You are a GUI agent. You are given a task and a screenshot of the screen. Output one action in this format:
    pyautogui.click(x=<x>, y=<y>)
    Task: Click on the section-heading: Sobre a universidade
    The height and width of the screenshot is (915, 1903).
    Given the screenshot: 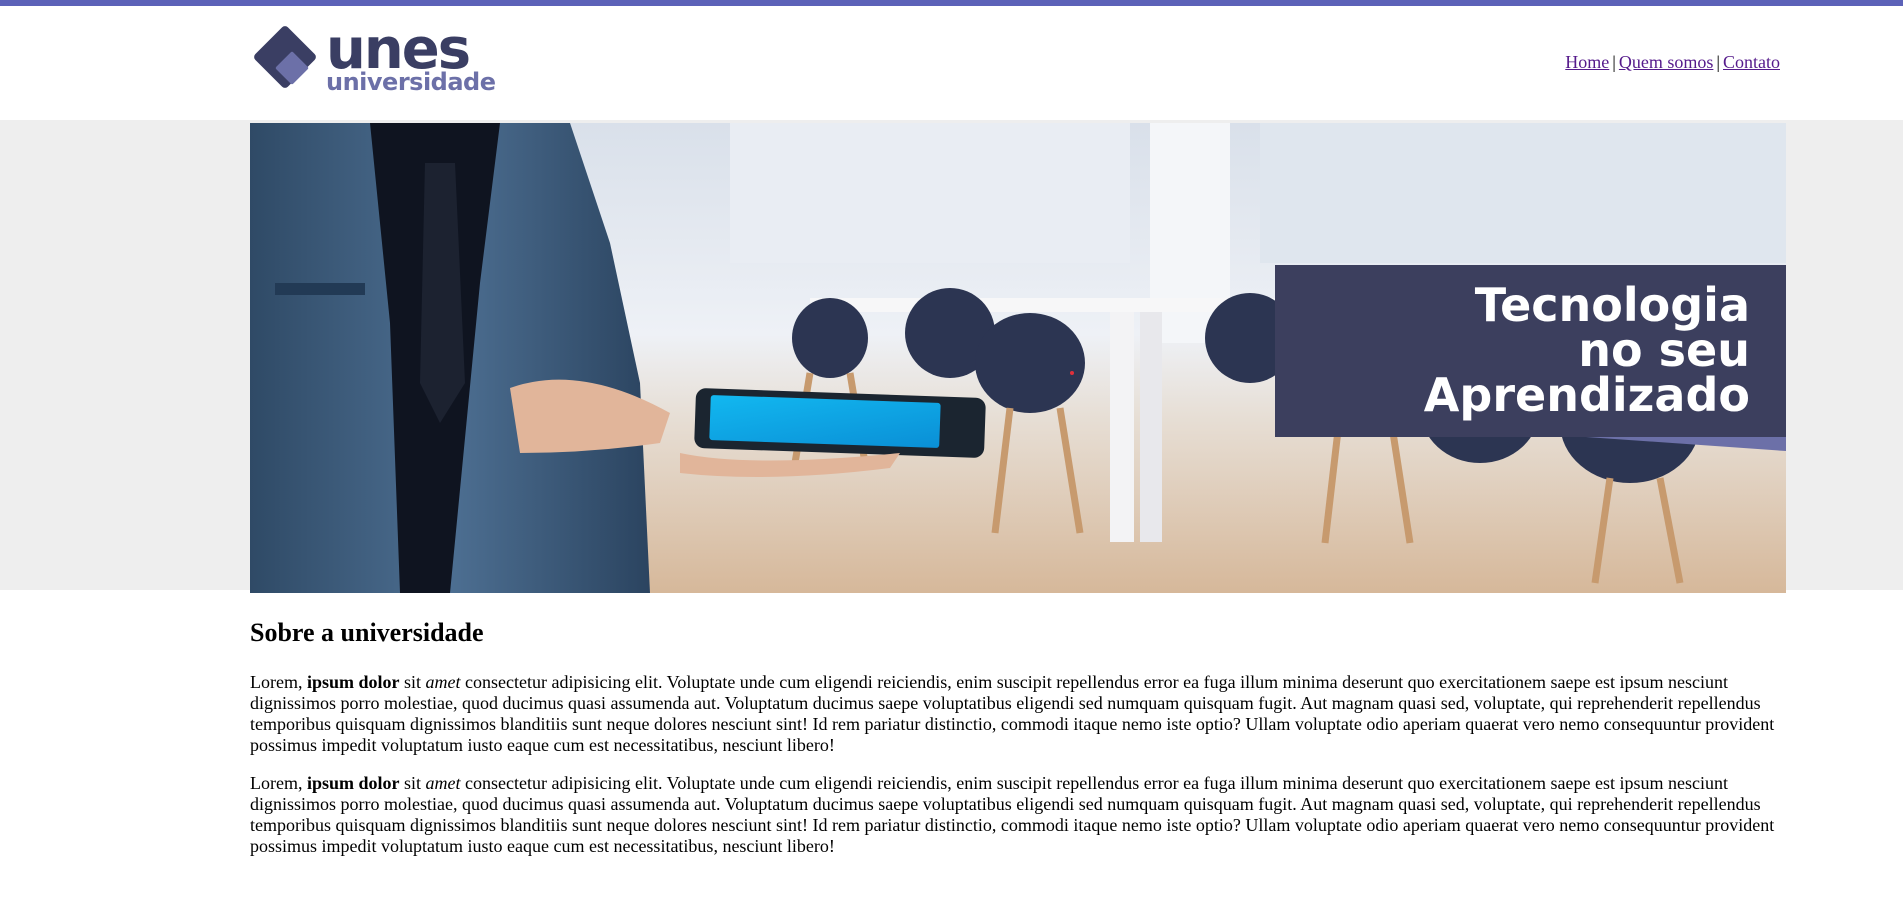 What is the action you would take?
    pyautogui.click(x=367, y=632)
    